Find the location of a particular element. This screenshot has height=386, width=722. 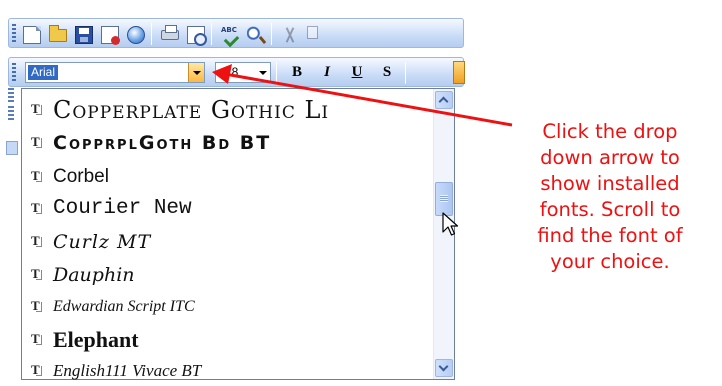

underline-button: U is located at coordinates (357, 72).